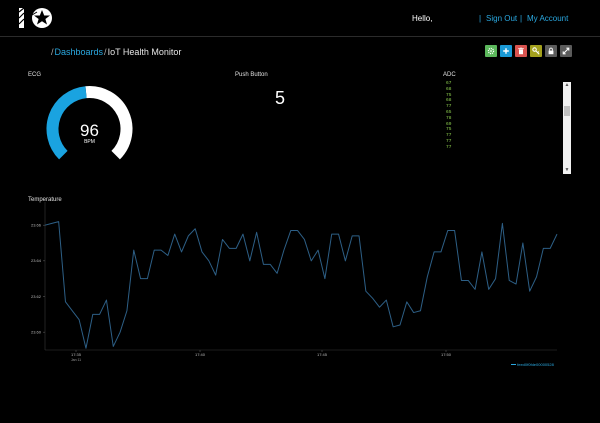  I want to click on settings-button, so click(491, 51).